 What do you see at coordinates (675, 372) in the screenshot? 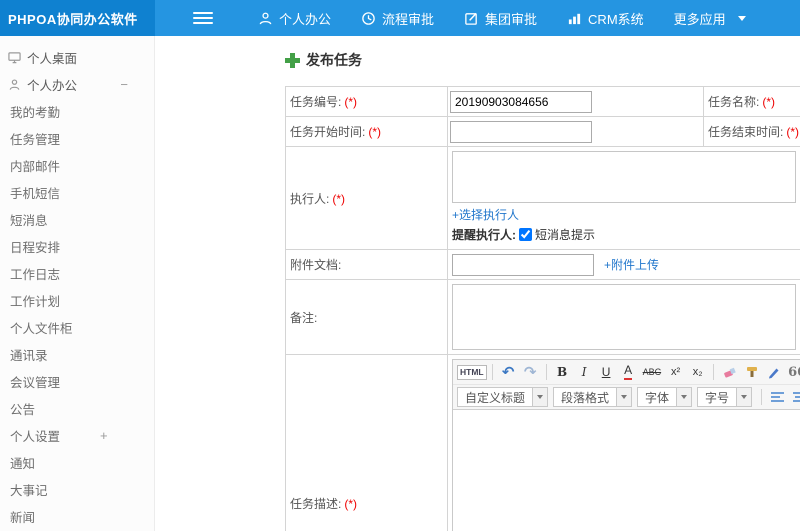
I see `editor-superscript-button: x²` at bounding box center [675, 372].